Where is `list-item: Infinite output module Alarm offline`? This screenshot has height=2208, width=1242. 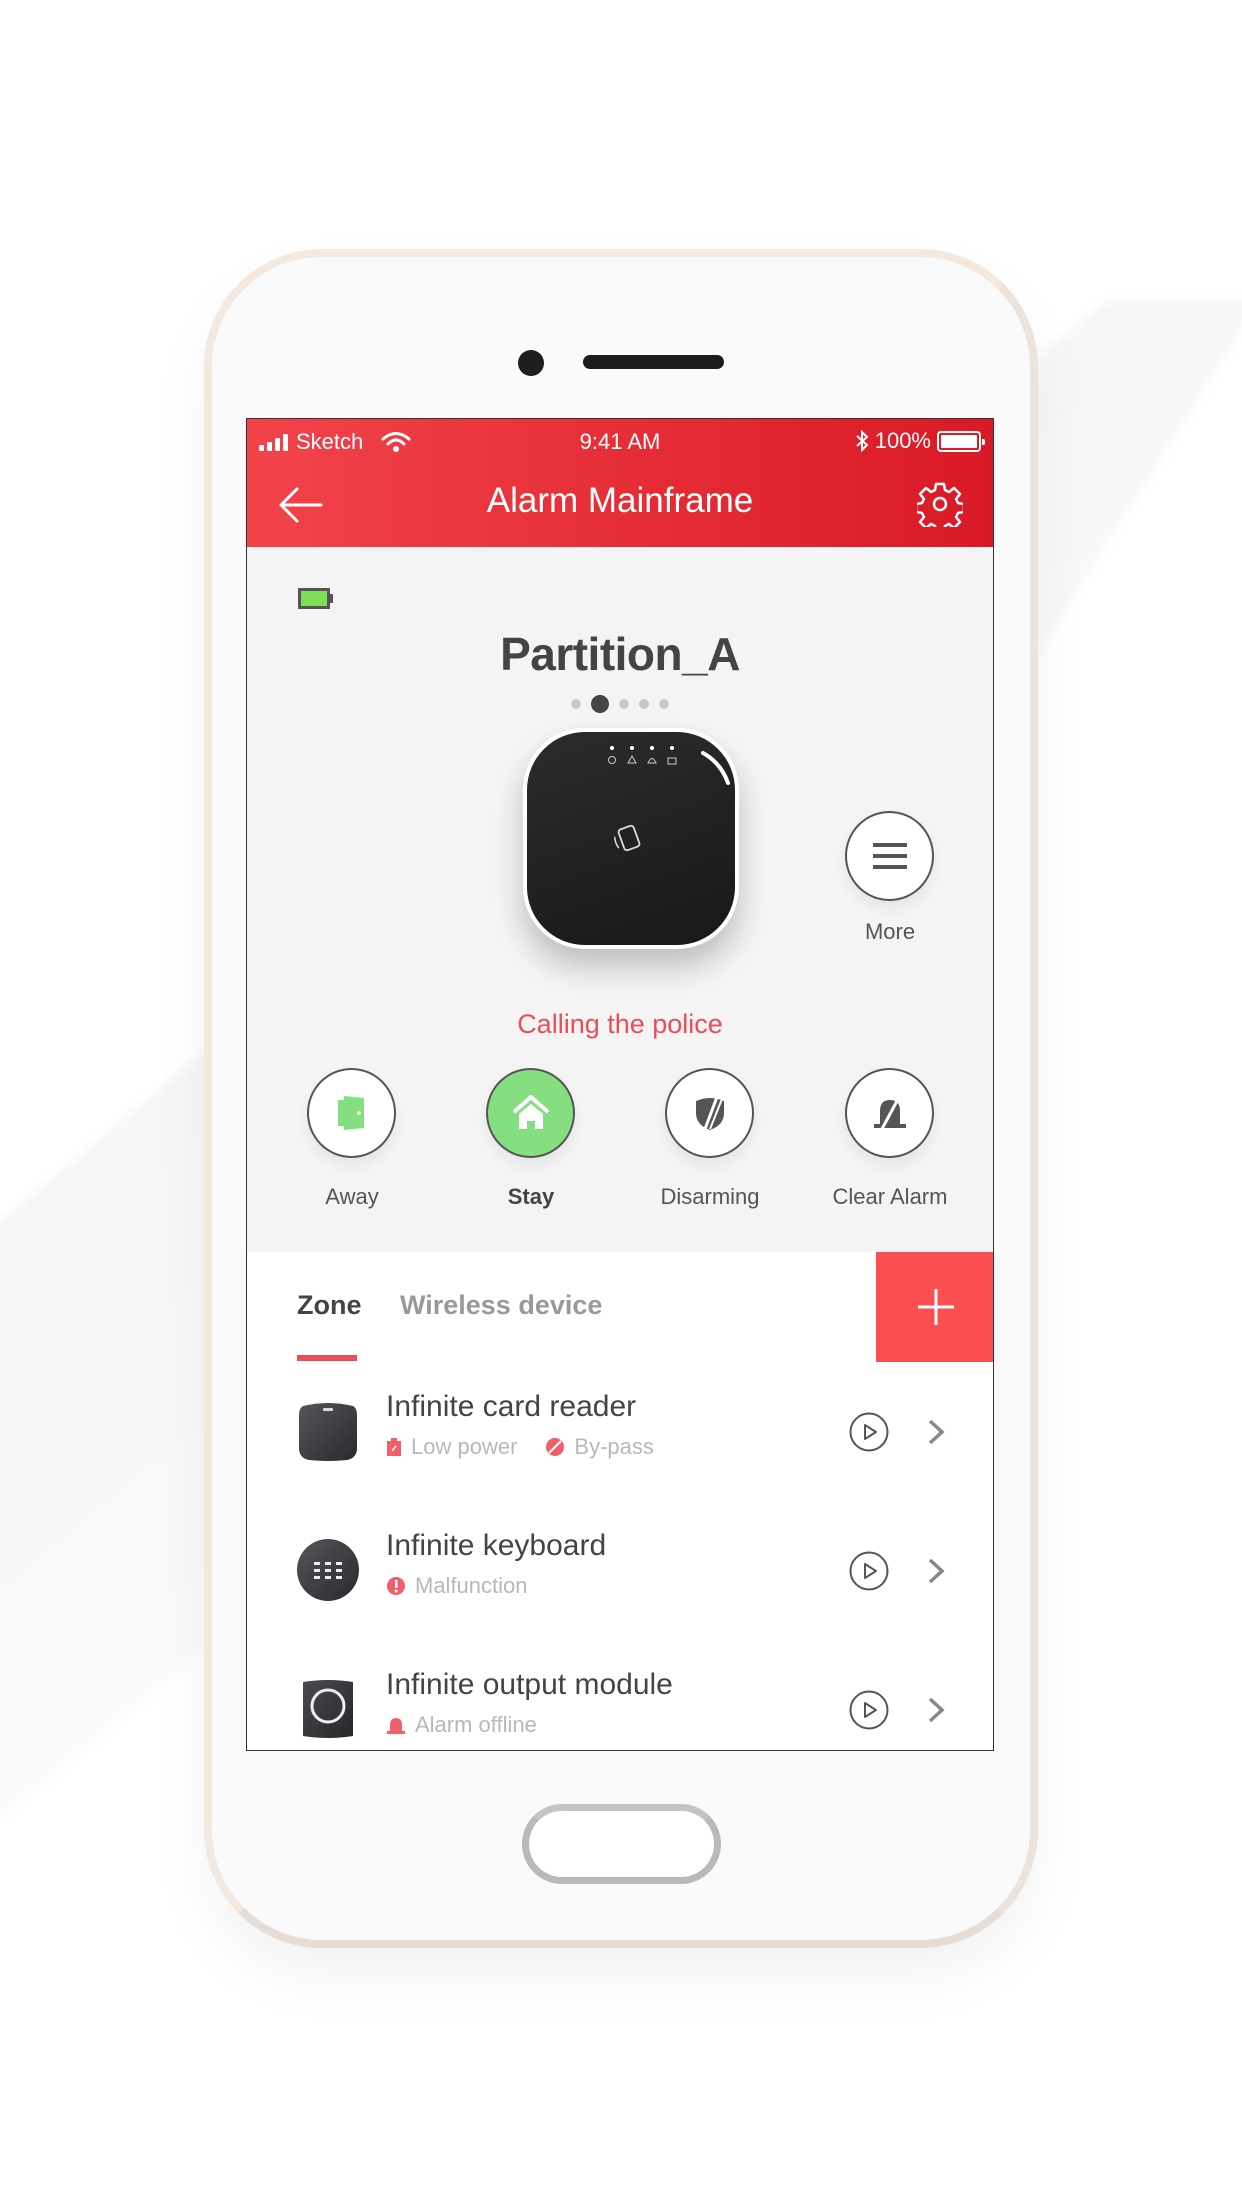 list-item: Infinite output module Alarm offline is located at coordinates (620, 1695).